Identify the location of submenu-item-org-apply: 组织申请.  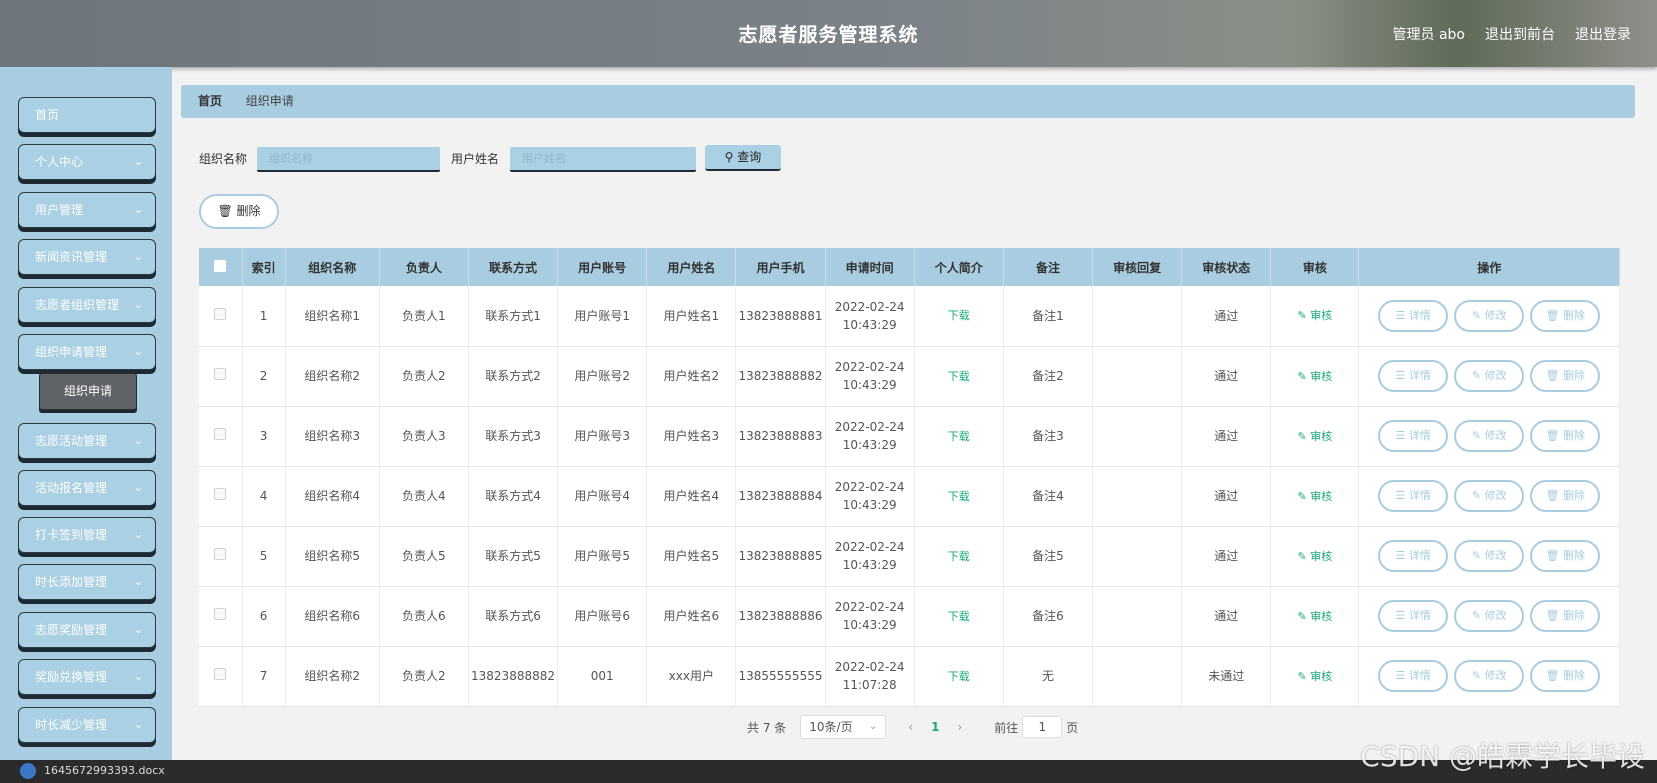
(88, 391).